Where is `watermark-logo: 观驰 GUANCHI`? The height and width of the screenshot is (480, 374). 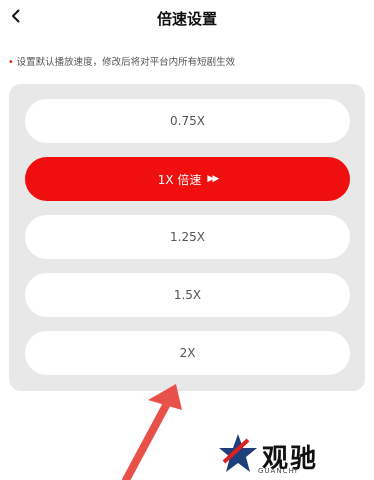 watermark-logo: 观驰 GUANCHI is located at coordinates (293, 455).